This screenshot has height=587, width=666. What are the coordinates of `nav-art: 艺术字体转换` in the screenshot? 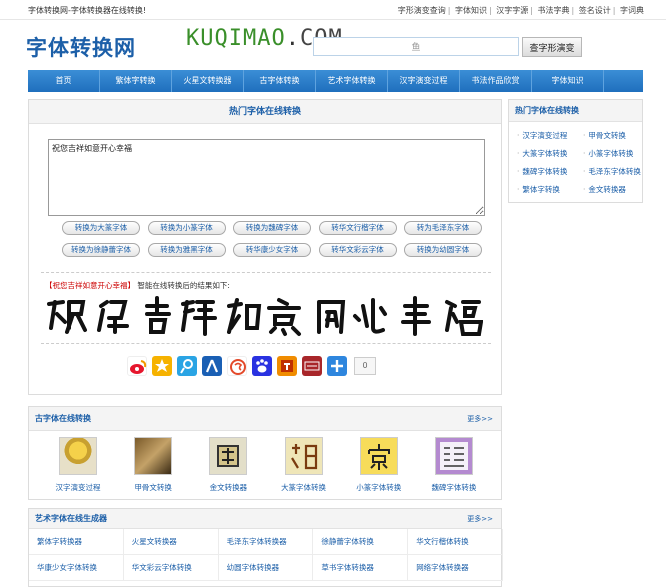 It's located at (352, 81).